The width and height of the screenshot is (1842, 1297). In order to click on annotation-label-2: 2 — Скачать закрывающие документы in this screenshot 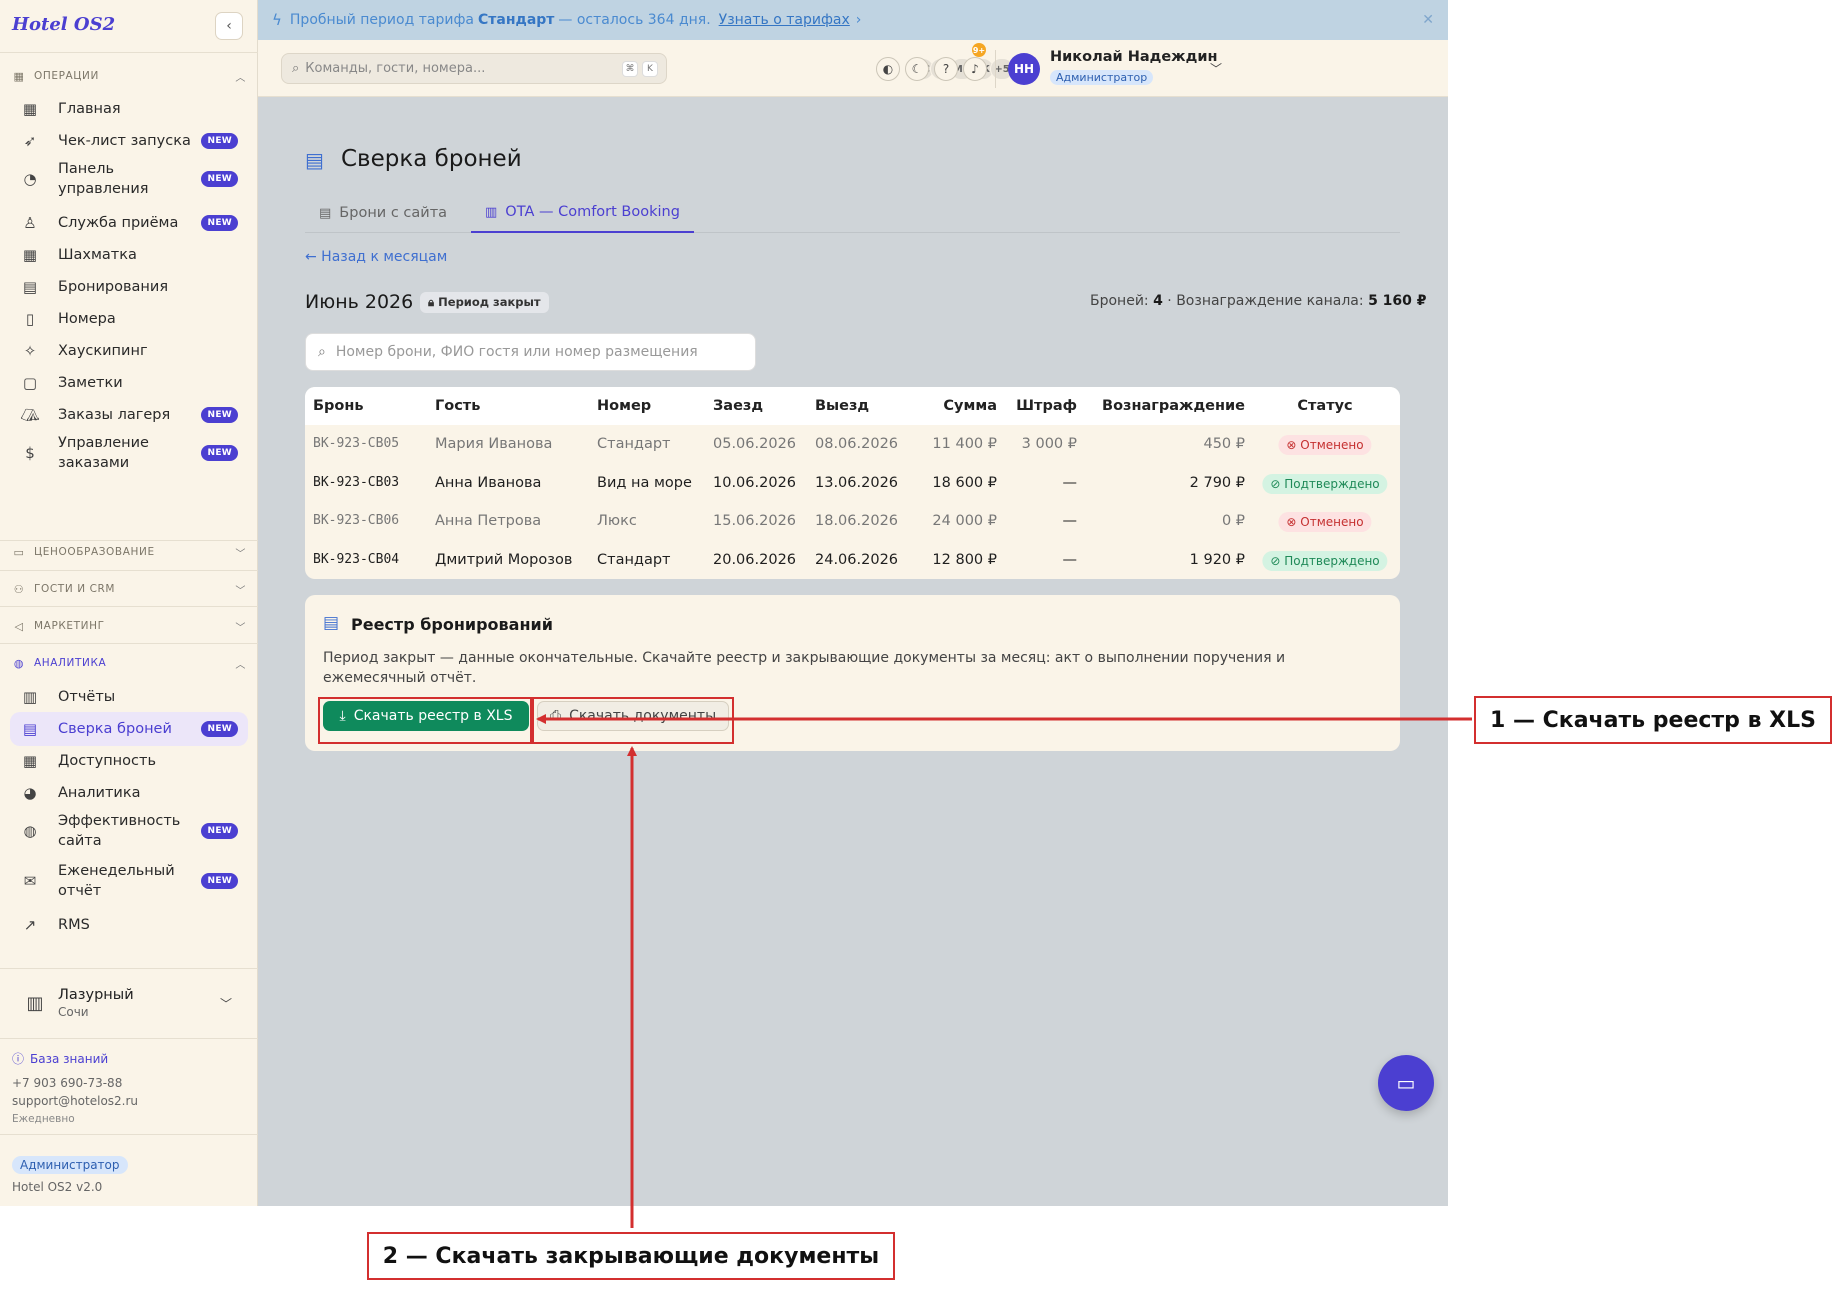, I will do `click(631, 1256)`.